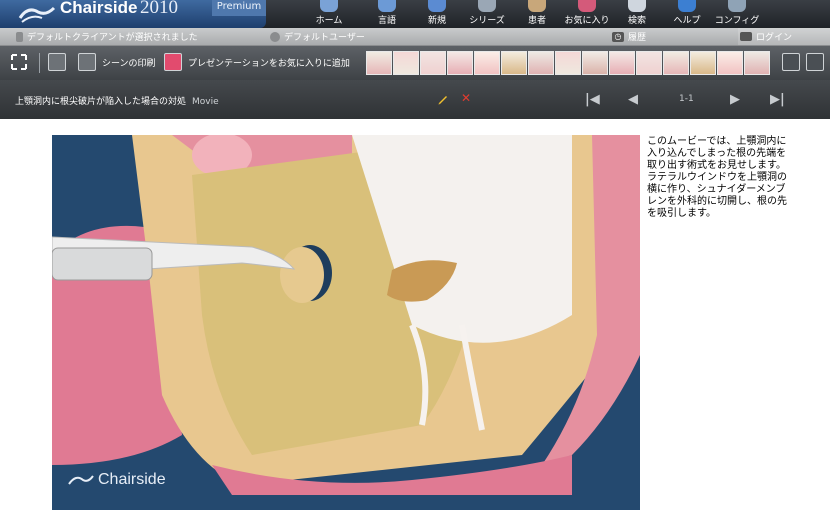 The width and height of the screenshot is (830, 510). I want to click on nav-series-label: シリーズ, so click(487, 21).